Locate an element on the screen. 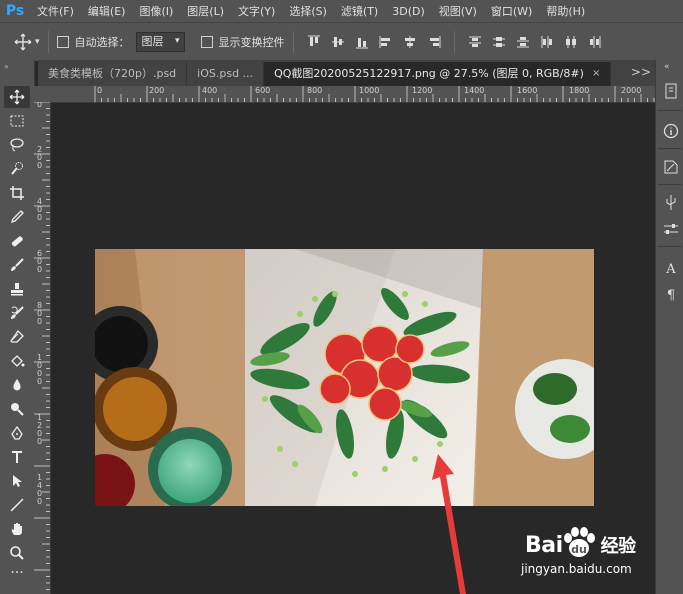 This screenshot has width=683, height=594. more-tools: ··· is located at coordinates (17, 573).